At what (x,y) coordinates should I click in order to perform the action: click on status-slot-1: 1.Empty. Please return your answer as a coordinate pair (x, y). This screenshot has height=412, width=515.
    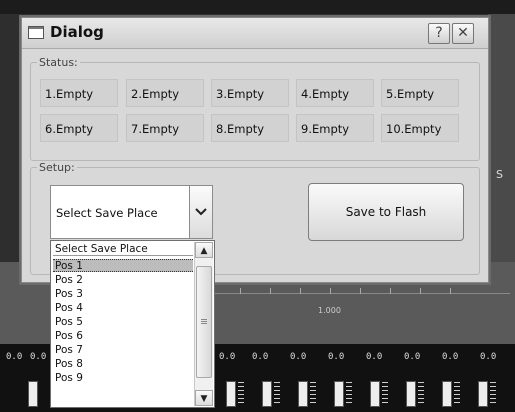
    Looking at the image, I should click on (79, 93).